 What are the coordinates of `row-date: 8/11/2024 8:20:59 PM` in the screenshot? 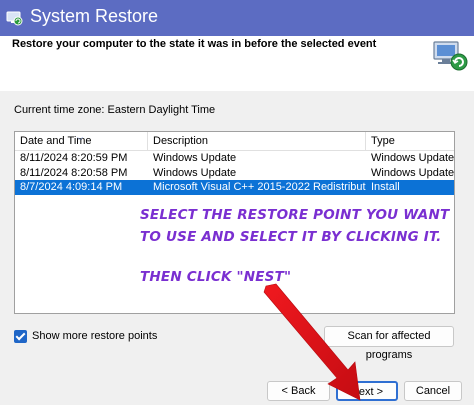 It's located at (74, 158).